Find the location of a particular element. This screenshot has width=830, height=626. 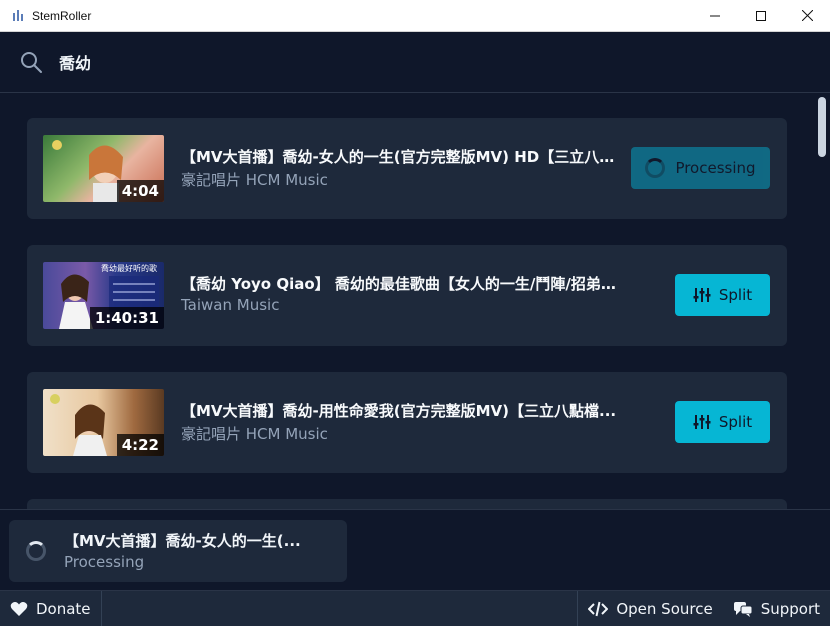

window-title: StemRoller is located at coordinates (62, 15).